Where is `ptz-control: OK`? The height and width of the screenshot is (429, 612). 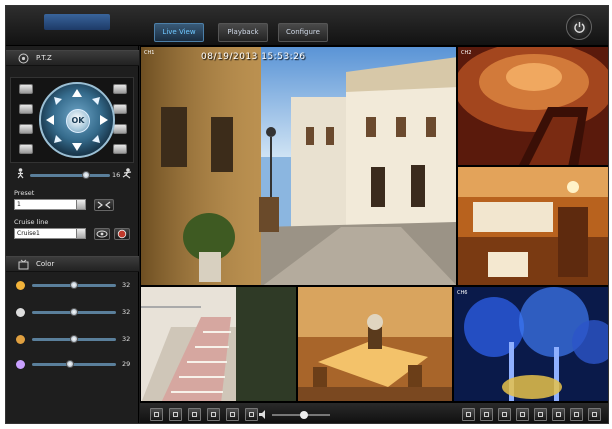 ptz-control: OK is located at coordinates (72, 120).